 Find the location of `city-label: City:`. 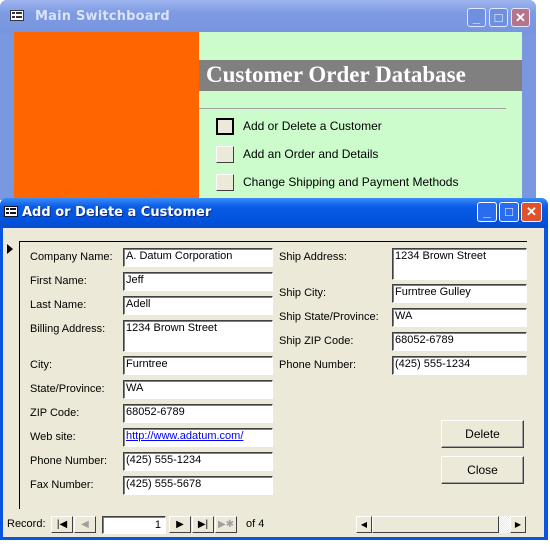

city-label: City: is located at coordinates (41, 365).